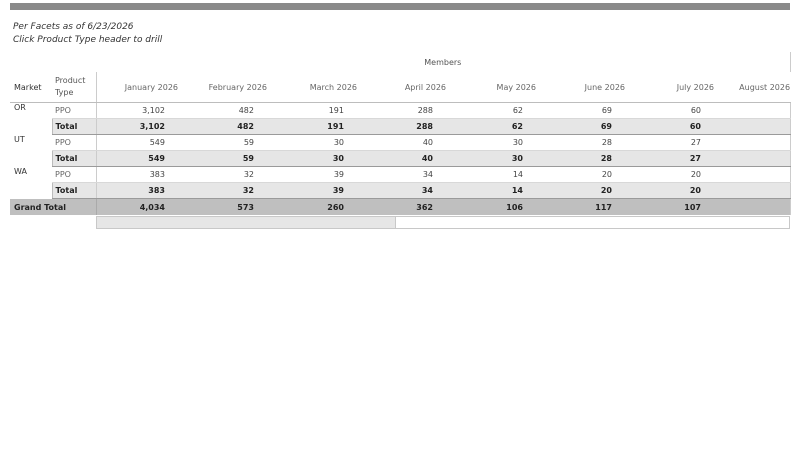 Image resolution: width=800 pixels, height=450 pixels. What do you see at coordinates (677, 158) in the screenshot?
I see `subtotal-cell: 27` at bounding box center [677, 158].